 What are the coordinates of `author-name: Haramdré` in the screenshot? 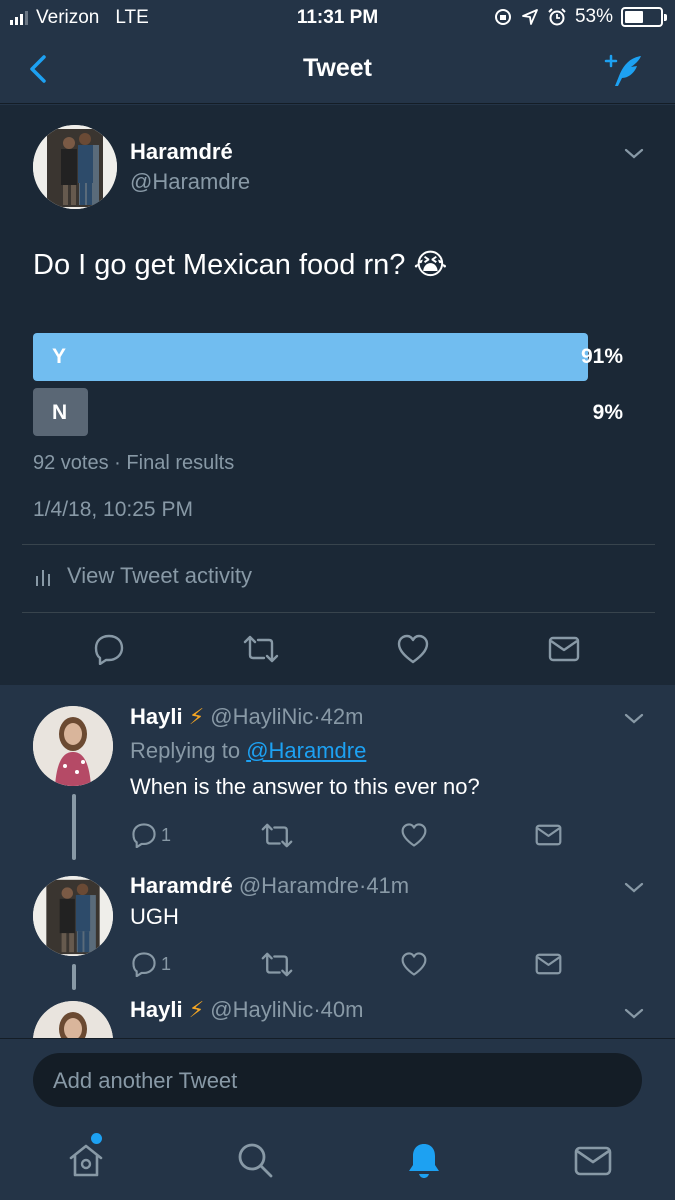 It's located at (181, 152).